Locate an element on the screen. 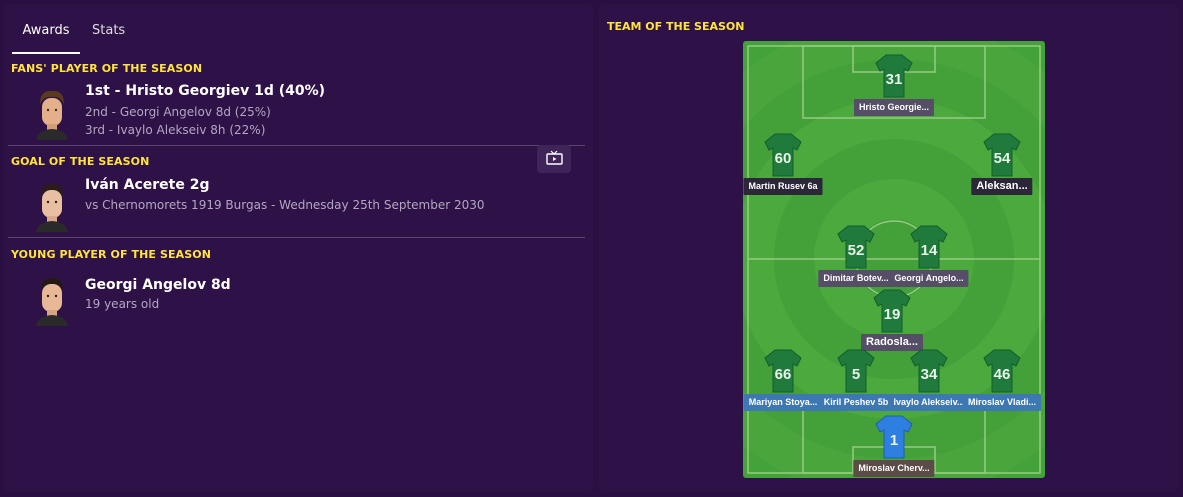  svg-text: 19 is located at coordinates (892, 314).